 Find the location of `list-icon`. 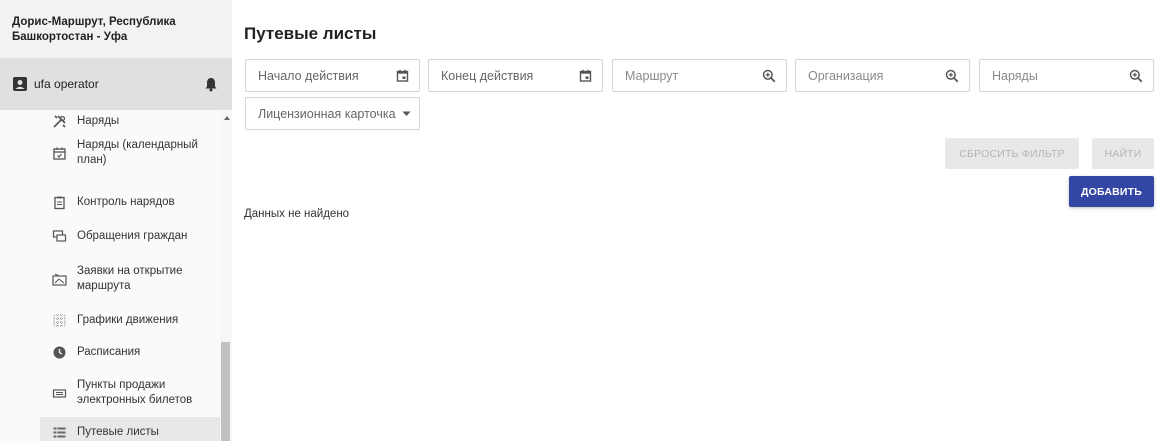

list-icon is located at coordinates (59, 432).